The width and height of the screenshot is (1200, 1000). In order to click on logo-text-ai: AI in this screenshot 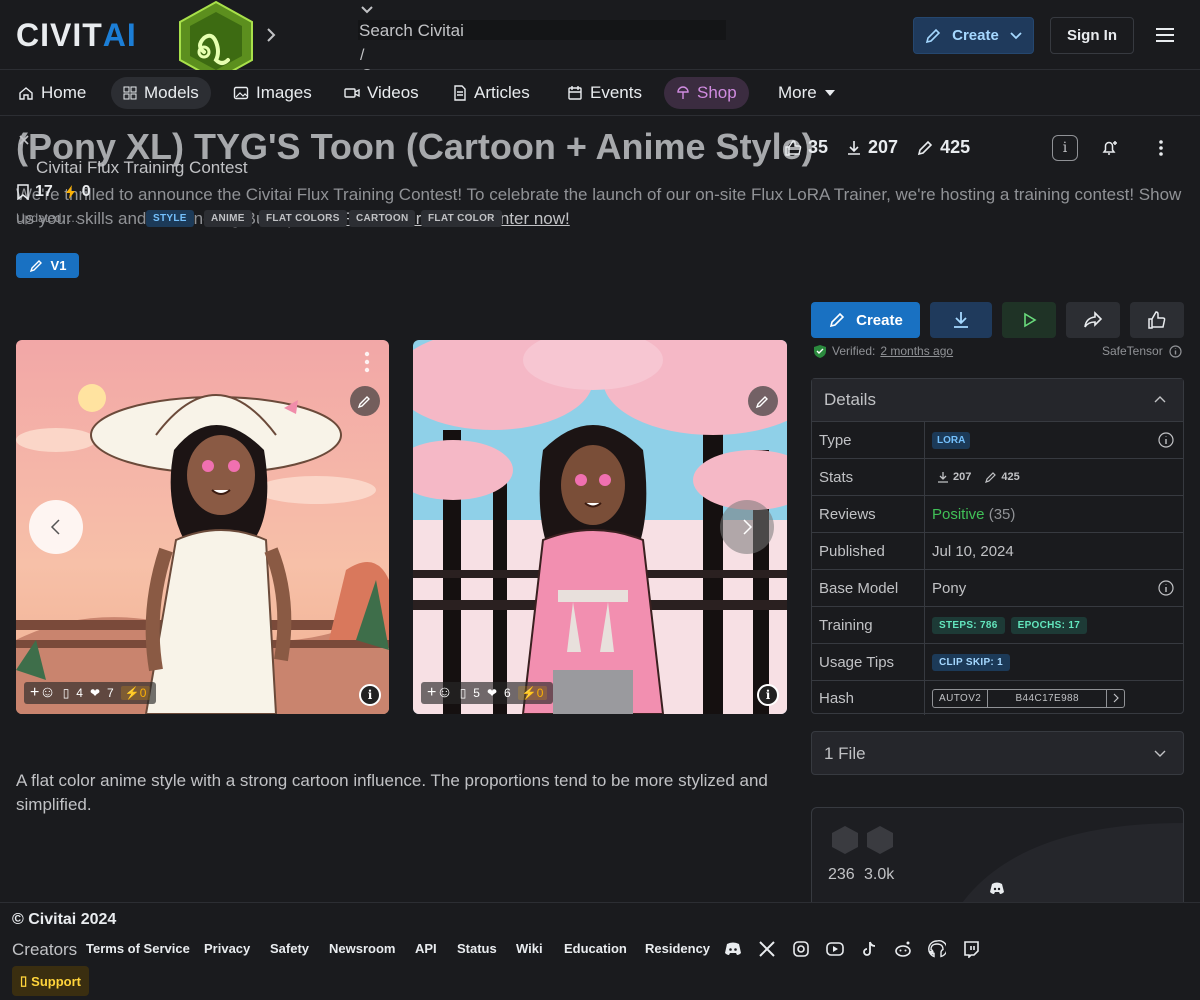, I will do `click(119, 34)`.